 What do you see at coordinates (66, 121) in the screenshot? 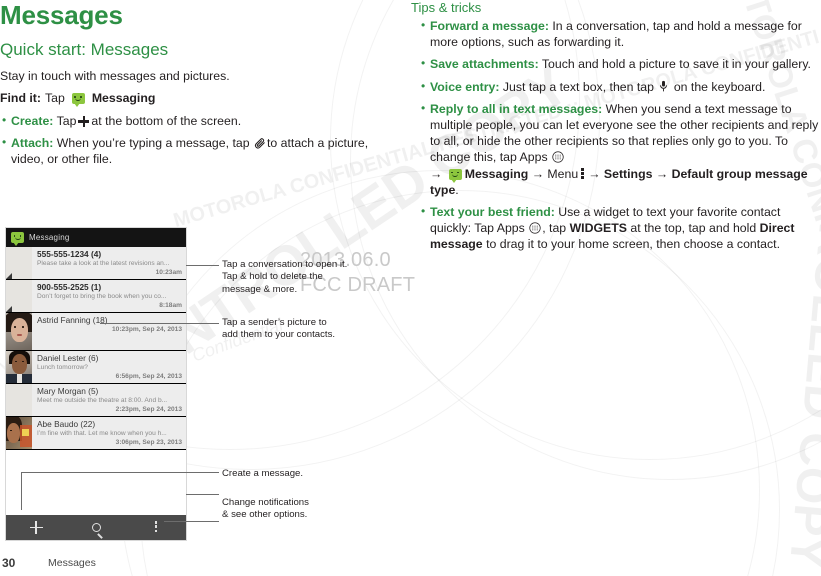
I see `bullet-create-text-before: Tap` at bounding box center [66, 121].